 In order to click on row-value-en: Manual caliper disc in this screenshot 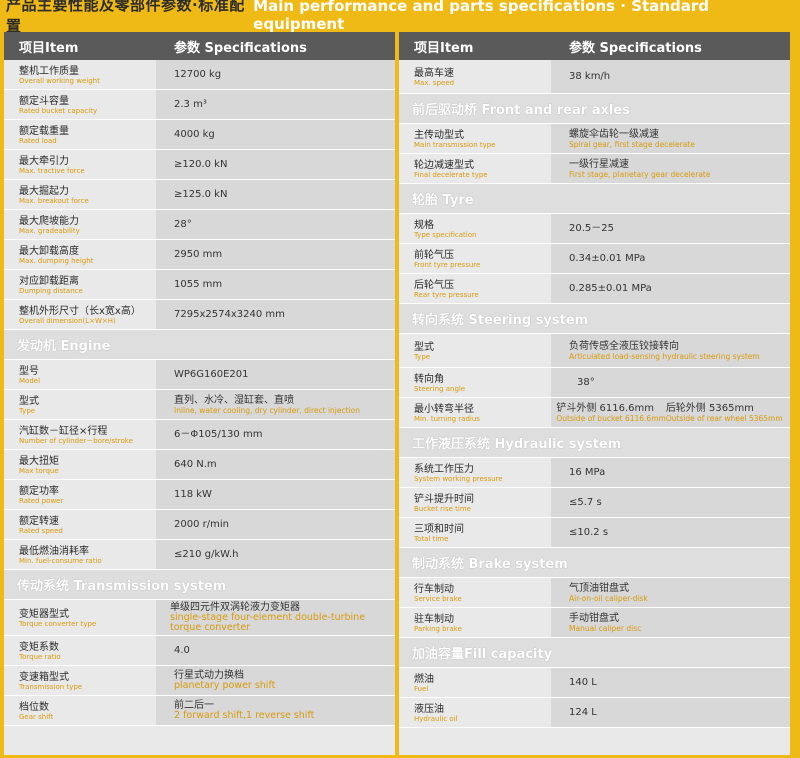, I will do `click(605, 628)`.